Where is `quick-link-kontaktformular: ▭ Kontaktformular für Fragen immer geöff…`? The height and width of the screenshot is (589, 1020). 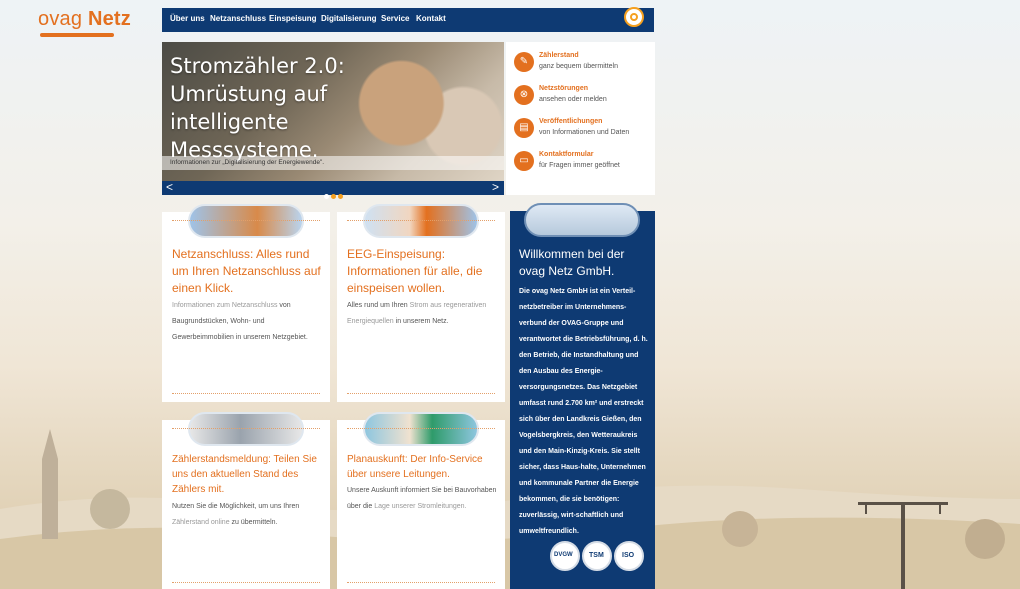 quick-link-kontaktformular: ▭ Kontaktformular für Fragen immer geöff… is located at coordinates (584, 165).